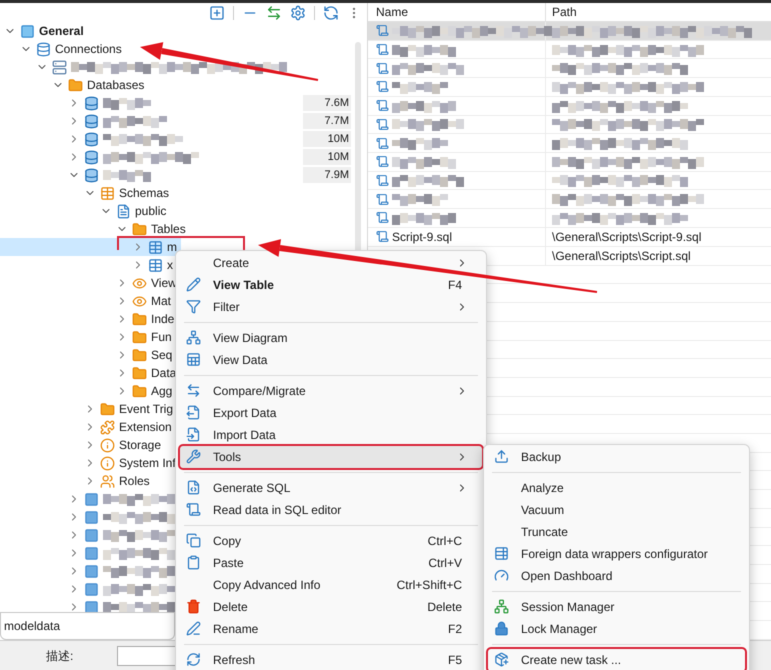 Image resolution: width=771 pixels, height=670 pixels. Describe the element at coordinates (616, 607) in the screenshot. I see `menu-item: Session Manager` at that location.